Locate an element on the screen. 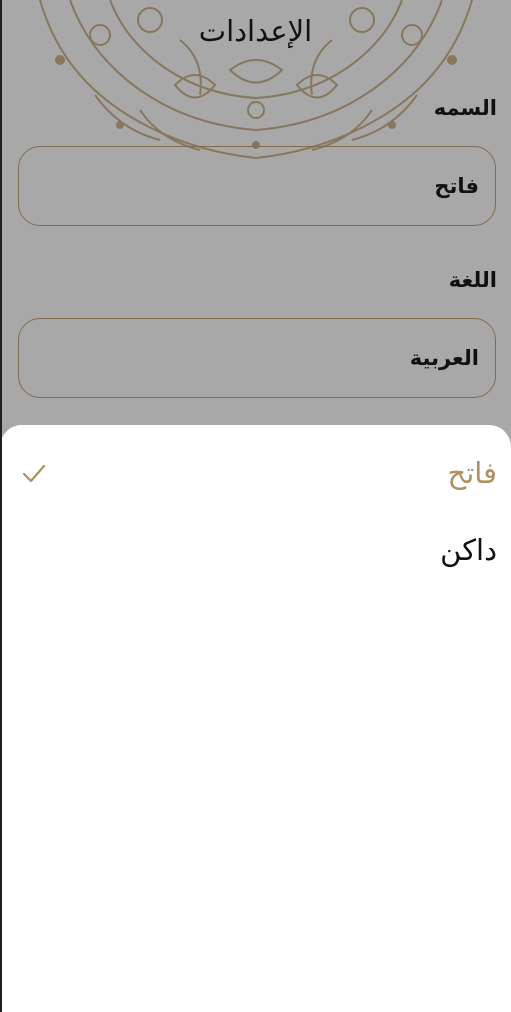 This screenshot has width=511, height=1012. theme-option-light-label: فاتح is located at coordinates (472, 473).